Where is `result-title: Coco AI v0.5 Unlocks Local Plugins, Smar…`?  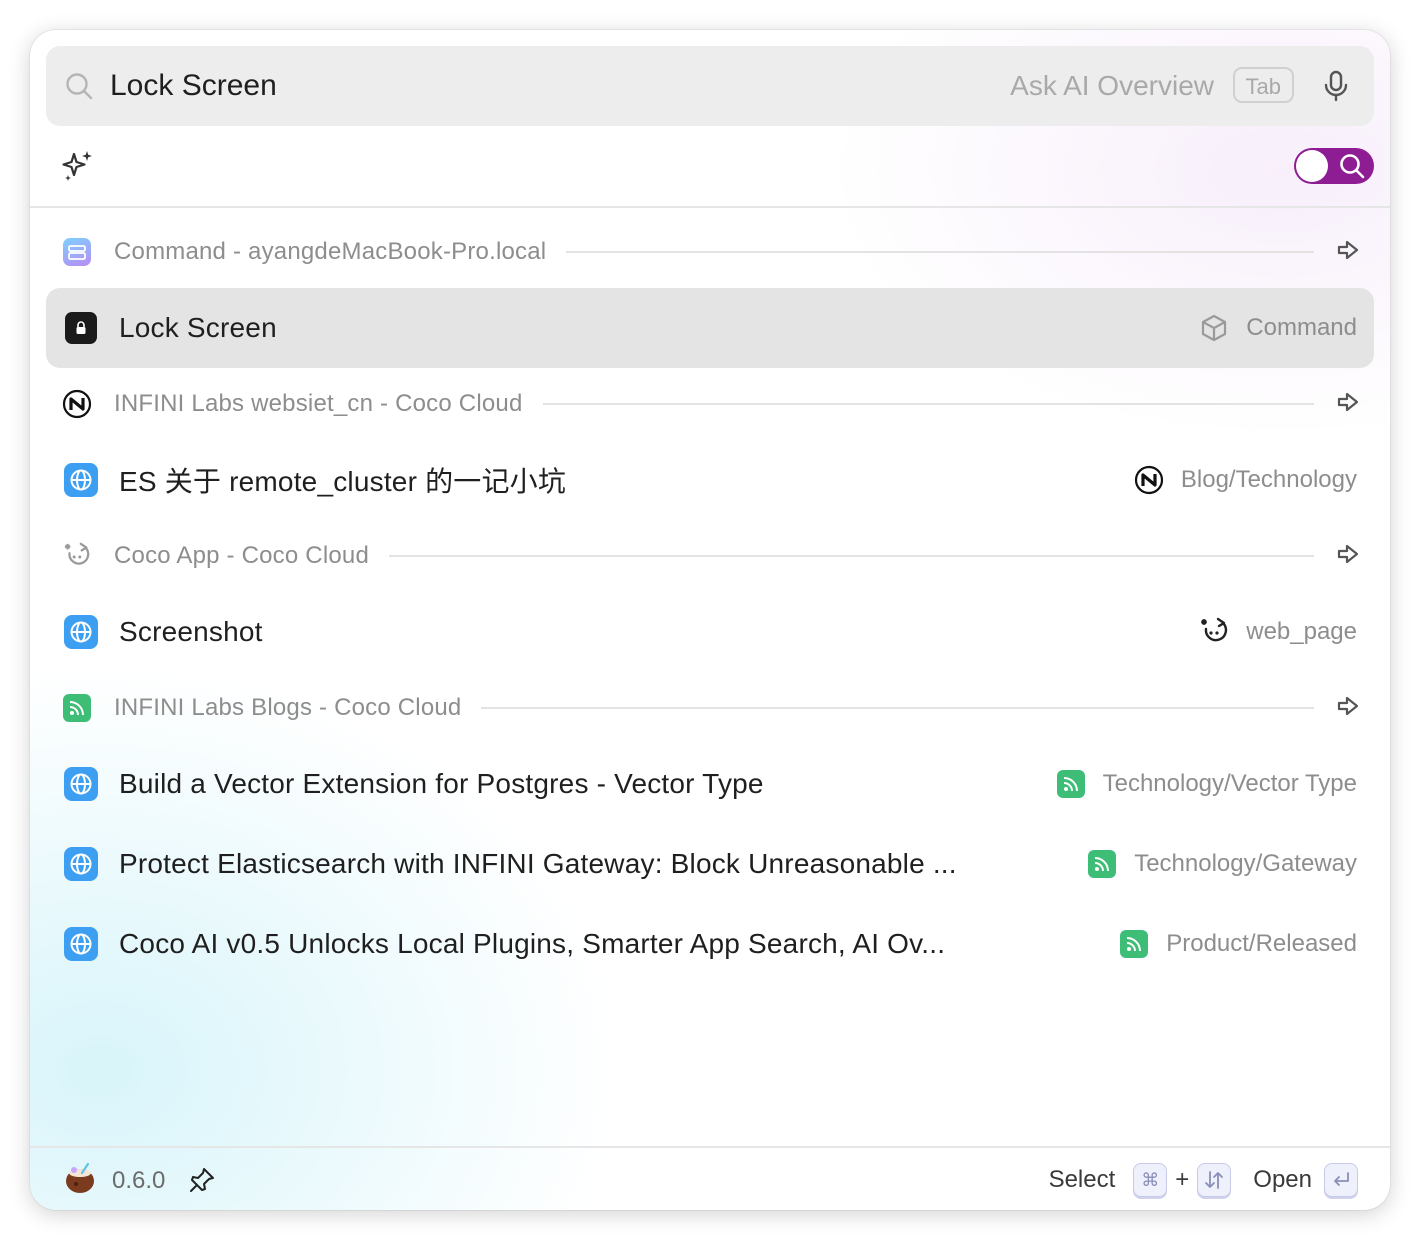
result-title: Coco AI v0.5 Unlocks Local Plugins, Smar… is located at coordinates (532, 943).